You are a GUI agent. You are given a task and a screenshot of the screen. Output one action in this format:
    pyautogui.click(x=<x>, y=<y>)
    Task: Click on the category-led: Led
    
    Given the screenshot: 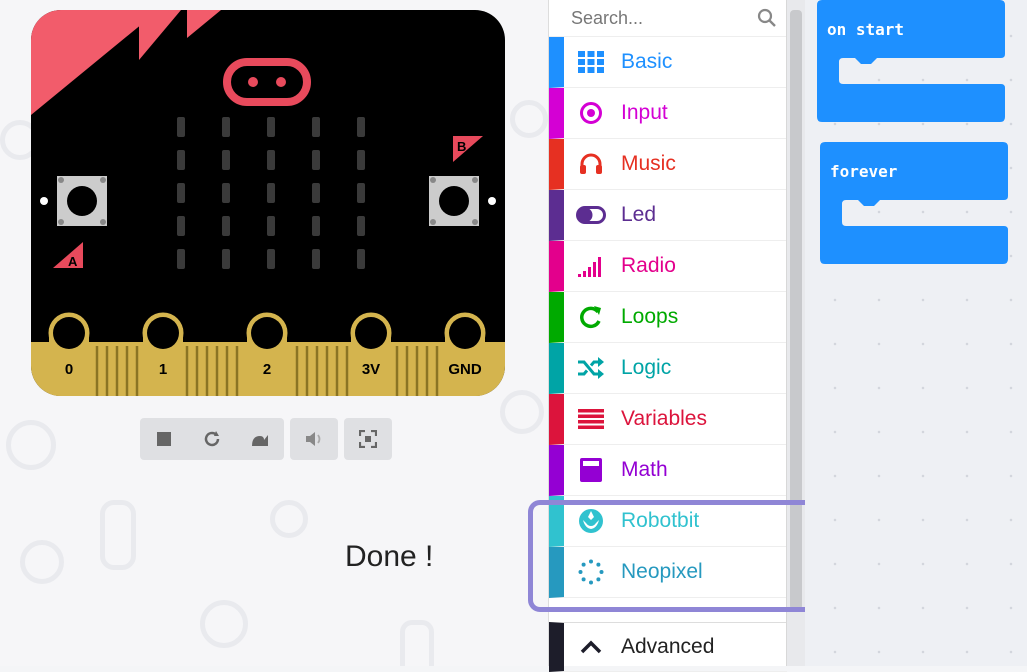 What is the action you would take?
    pyautogui.click(x=668, y=215)
    